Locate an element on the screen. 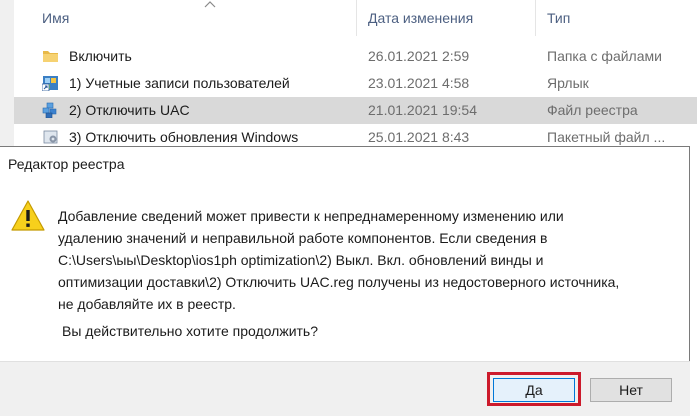 The height and width of the screenshot is (416, 697). file-date: 21.01.2021 19:54 is located at coordinates (422, 110).